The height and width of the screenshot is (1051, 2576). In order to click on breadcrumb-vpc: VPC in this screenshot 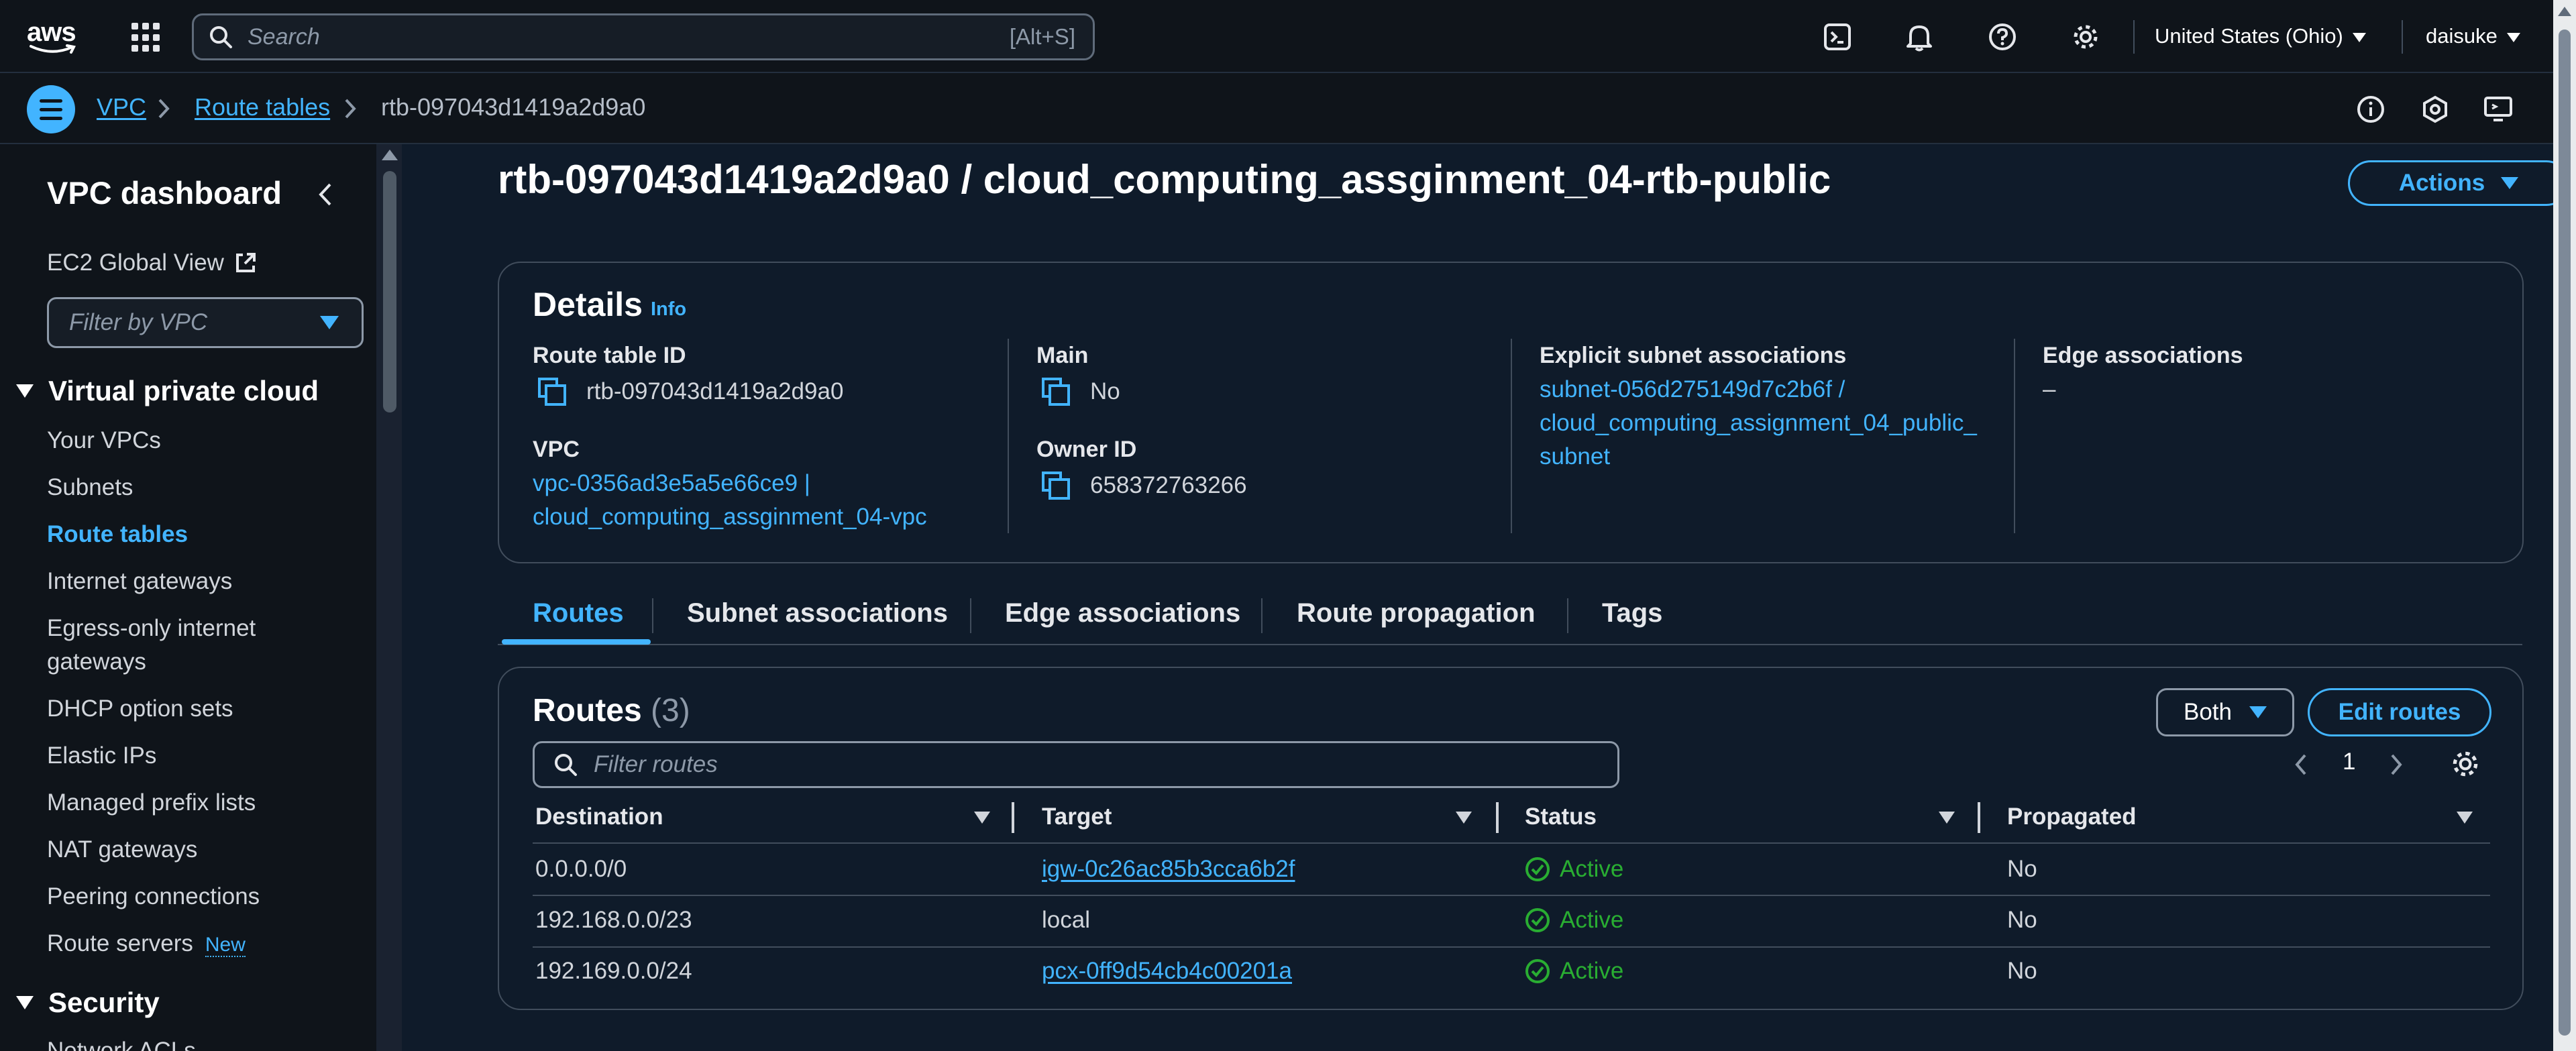, I will do `click(121, 107)`.